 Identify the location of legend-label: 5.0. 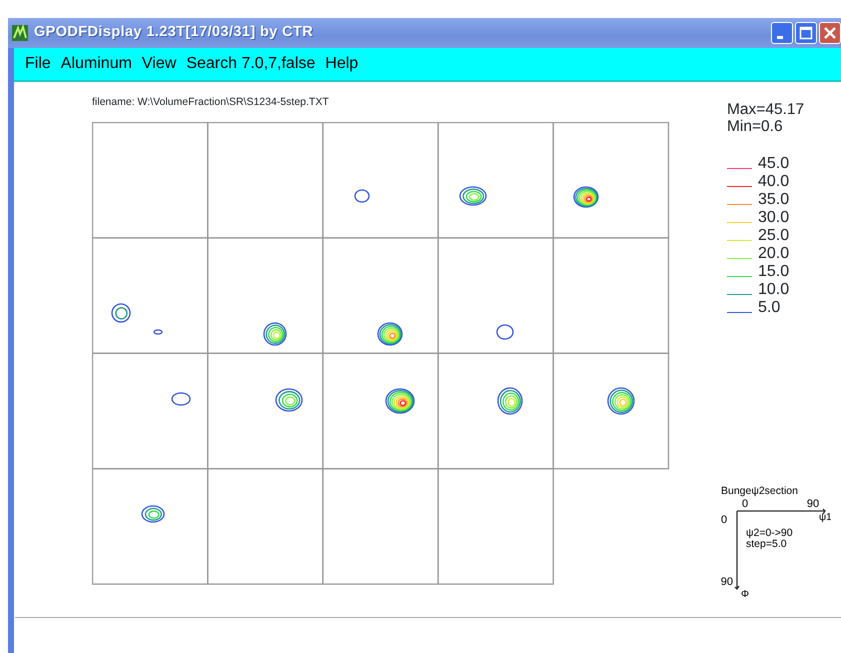
(769, 307).